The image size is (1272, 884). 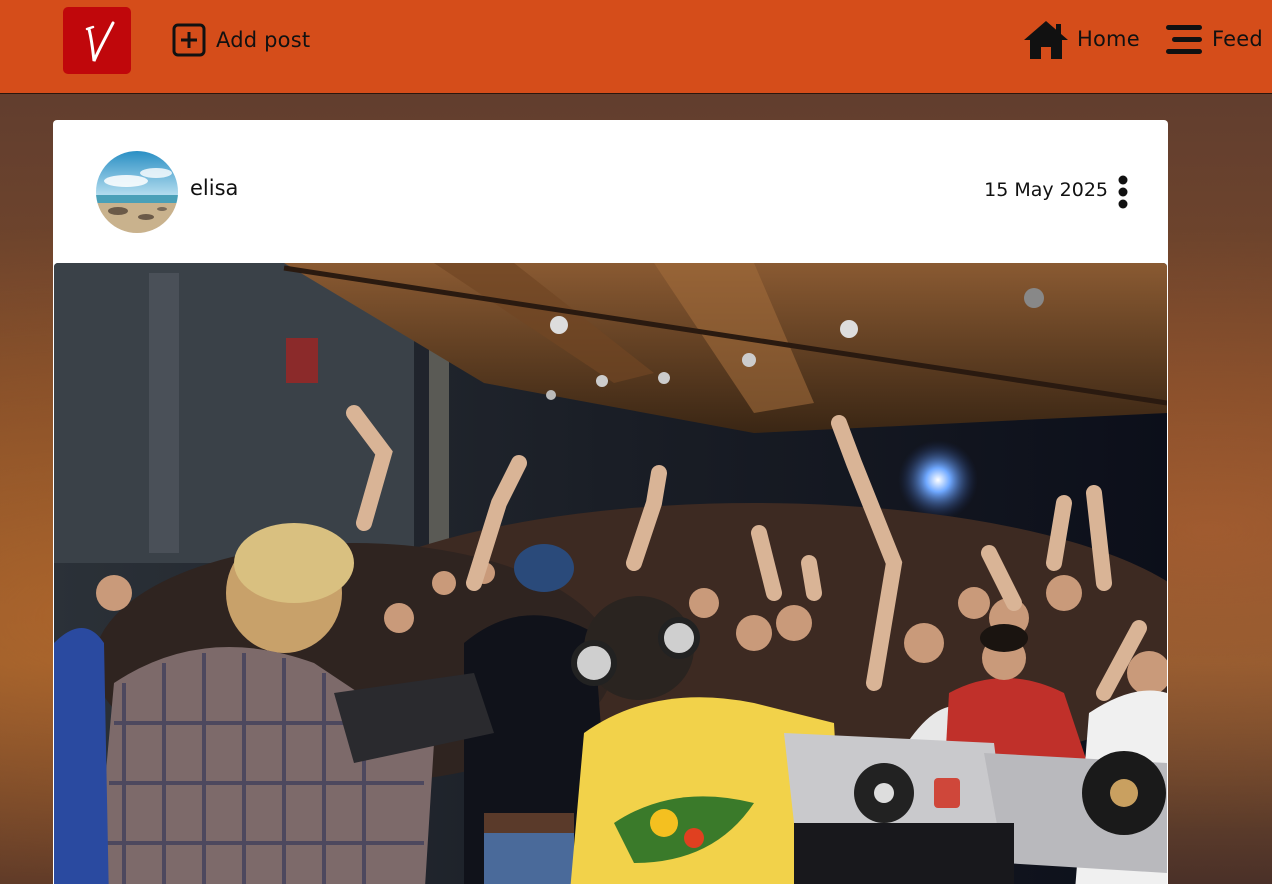 I want to click on home-icon, so click(x=1046, y=40).